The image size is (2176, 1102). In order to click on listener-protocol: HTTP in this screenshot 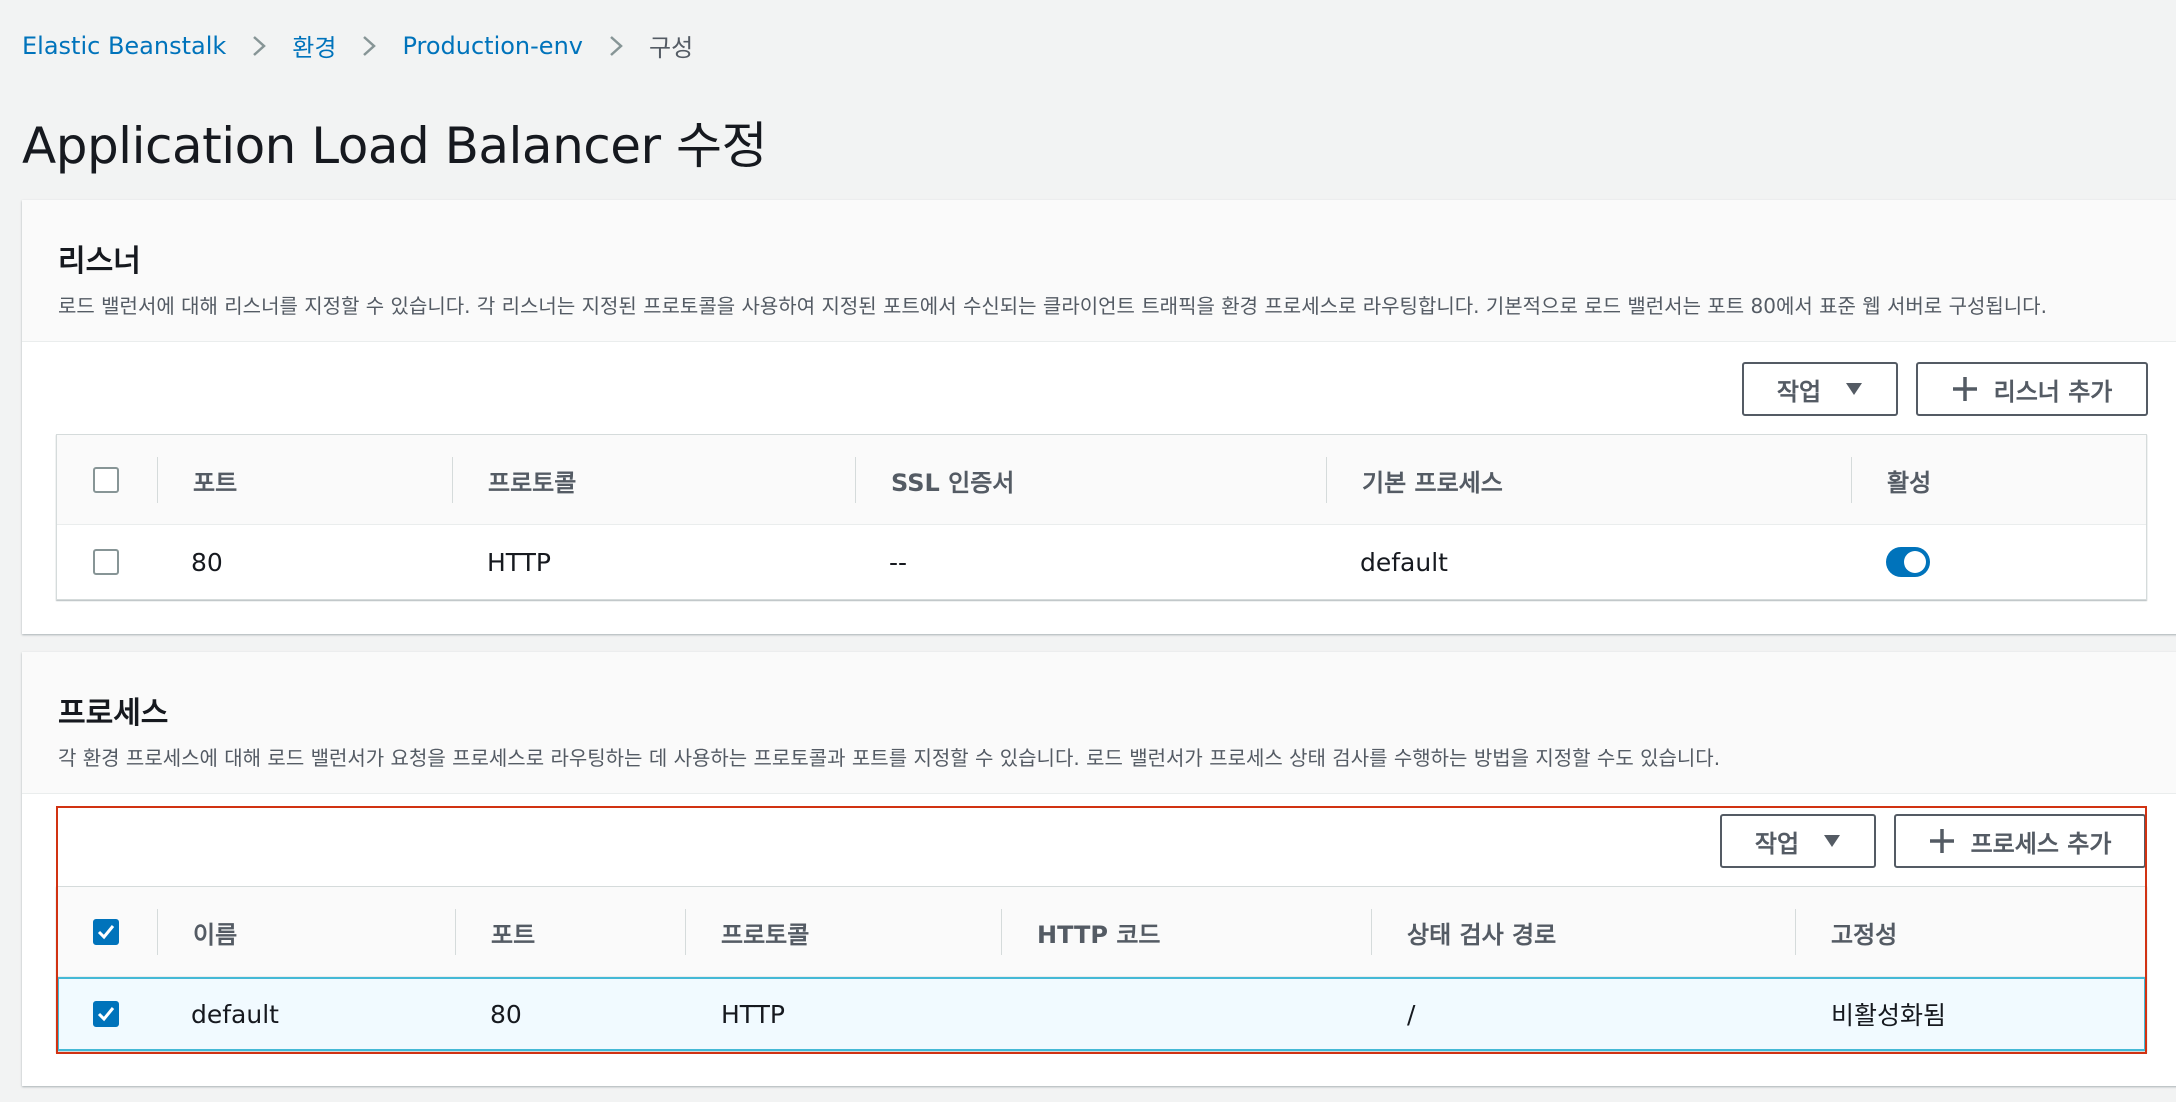, I will do `click(519, 562)`.